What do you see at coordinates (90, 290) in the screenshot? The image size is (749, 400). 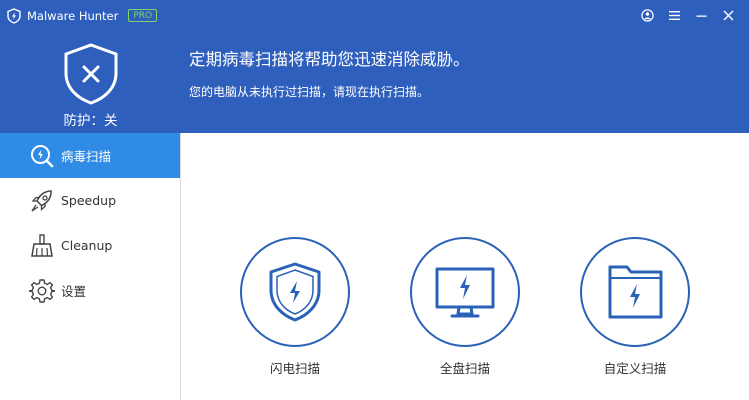 I see `sidebar-item-settings: 设置` at bounding box center [90, 290].